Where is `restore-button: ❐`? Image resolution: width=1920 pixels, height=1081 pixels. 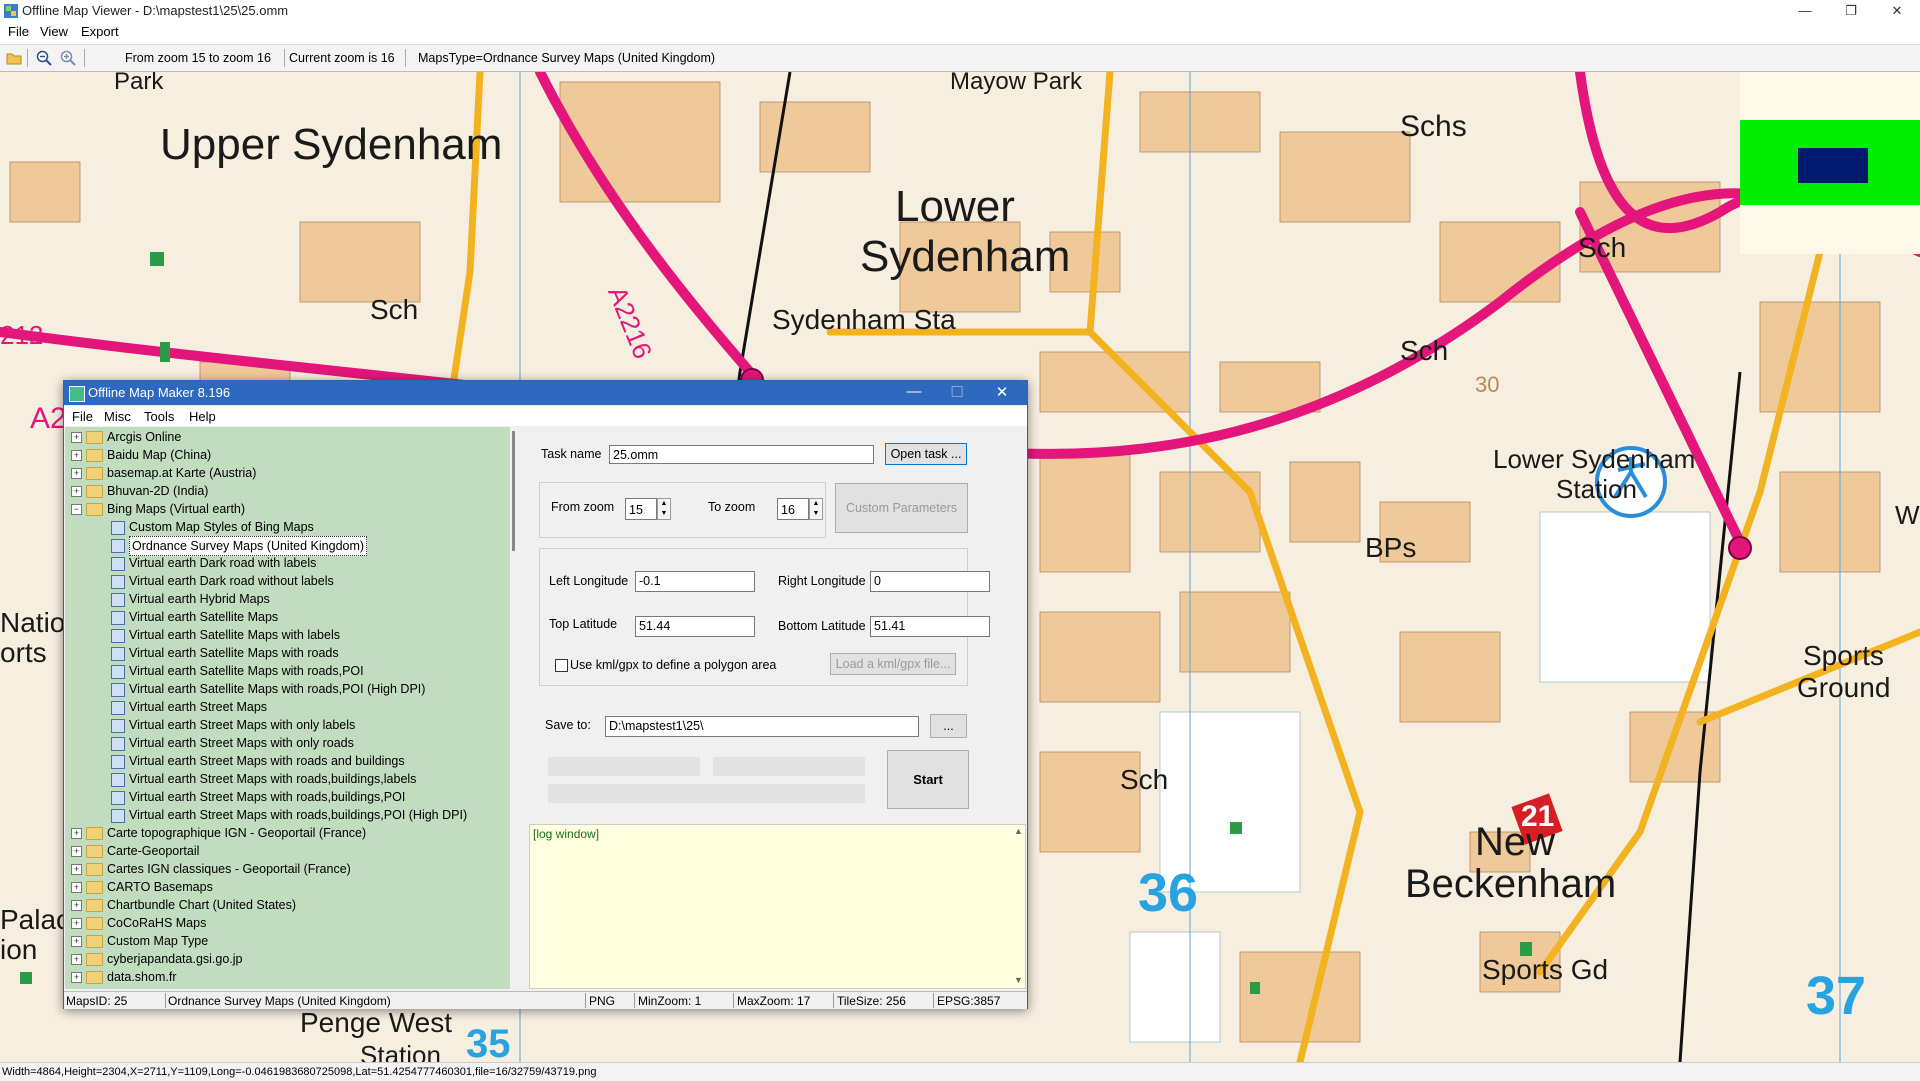 restore-button: ❐ is located at coordinates (1851, 11).